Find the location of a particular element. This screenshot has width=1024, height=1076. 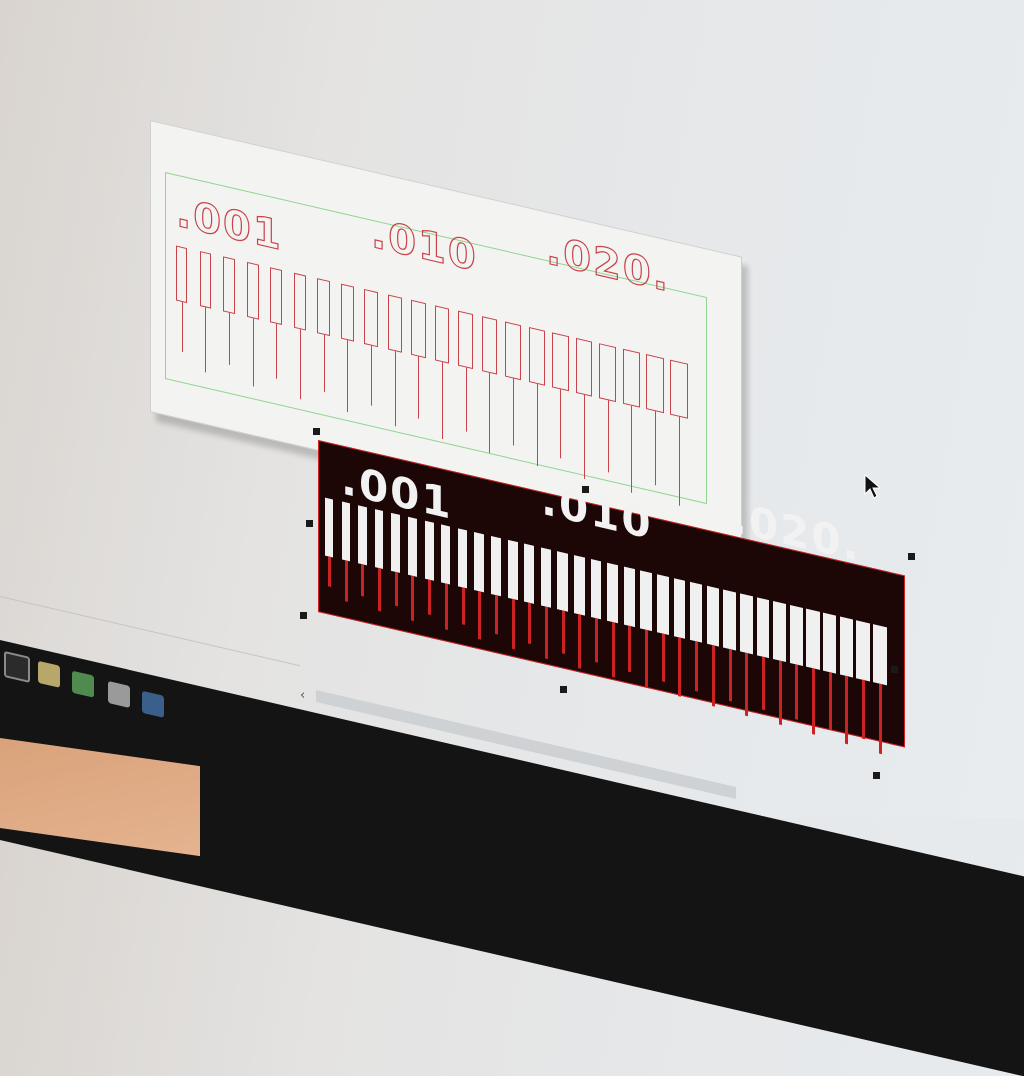

calculator-icon is located at coordinates (119, 694).